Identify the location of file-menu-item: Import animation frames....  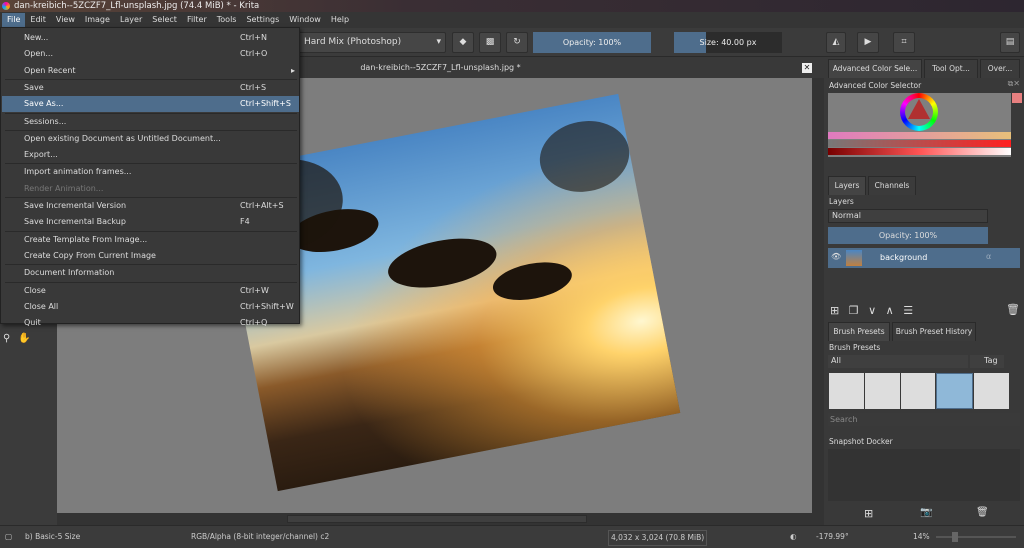
(150, 172).